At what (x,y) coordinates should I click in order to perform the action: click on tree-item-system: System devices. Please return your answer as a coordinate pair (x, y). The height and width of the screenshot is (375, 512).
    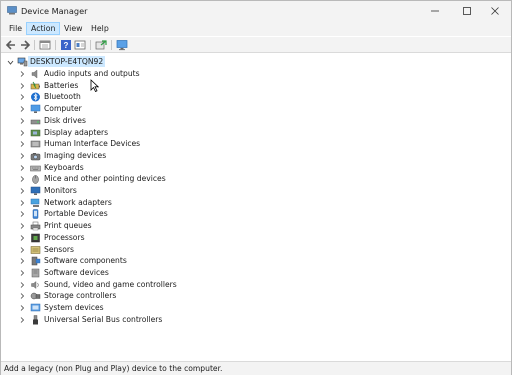
    Looking at the image, I should click on (251, 308).